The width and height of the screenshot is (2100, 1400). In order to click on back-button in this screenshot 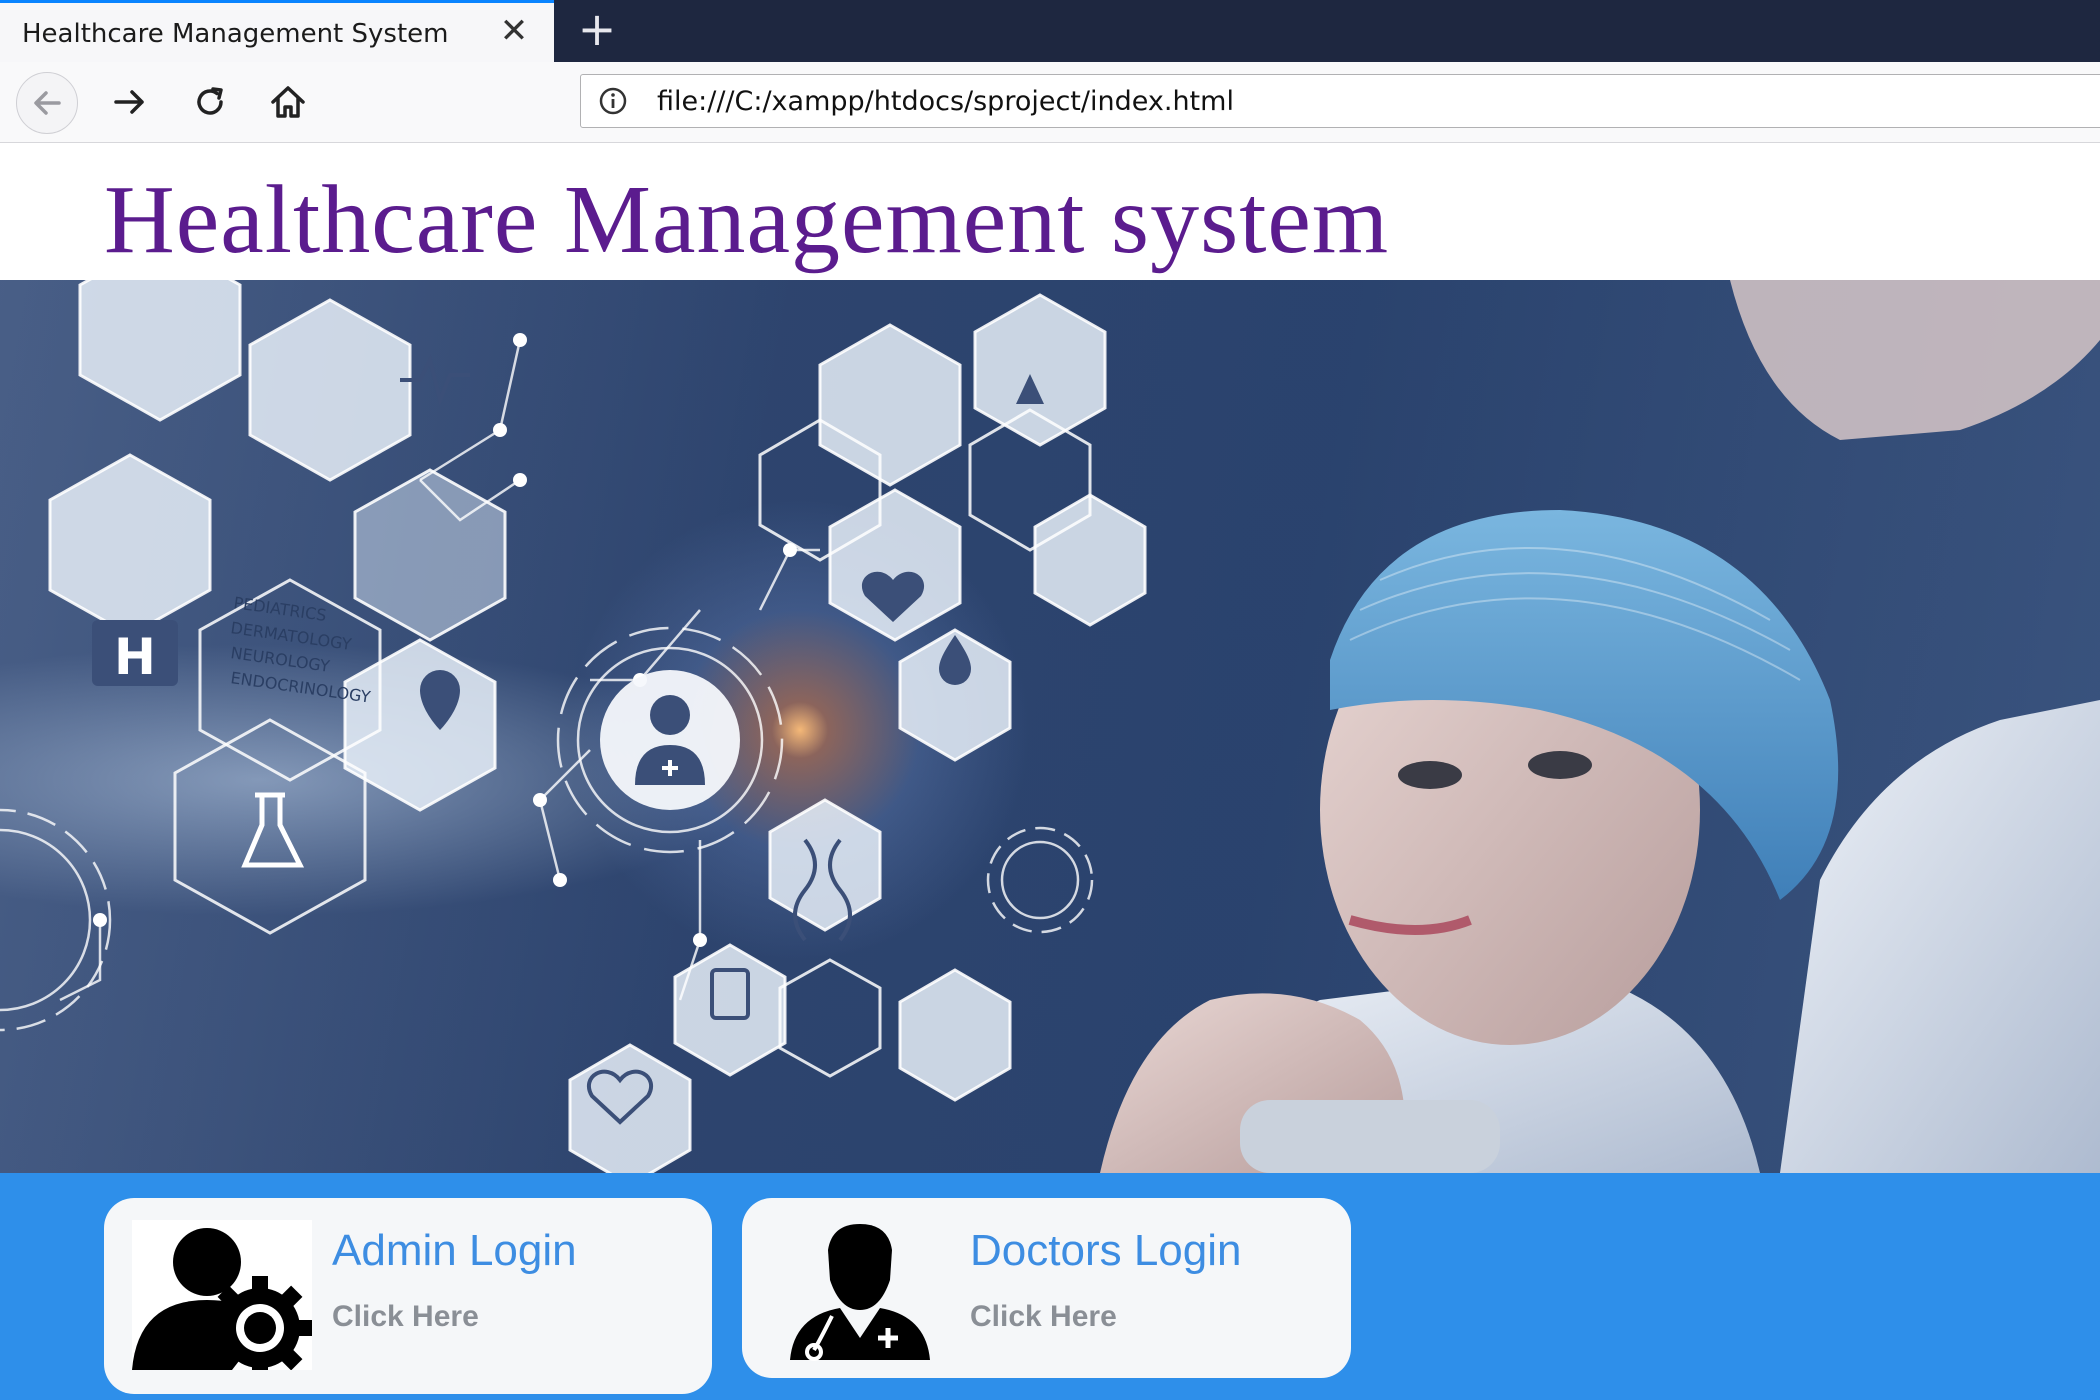, I will do `click(47, 103)`.